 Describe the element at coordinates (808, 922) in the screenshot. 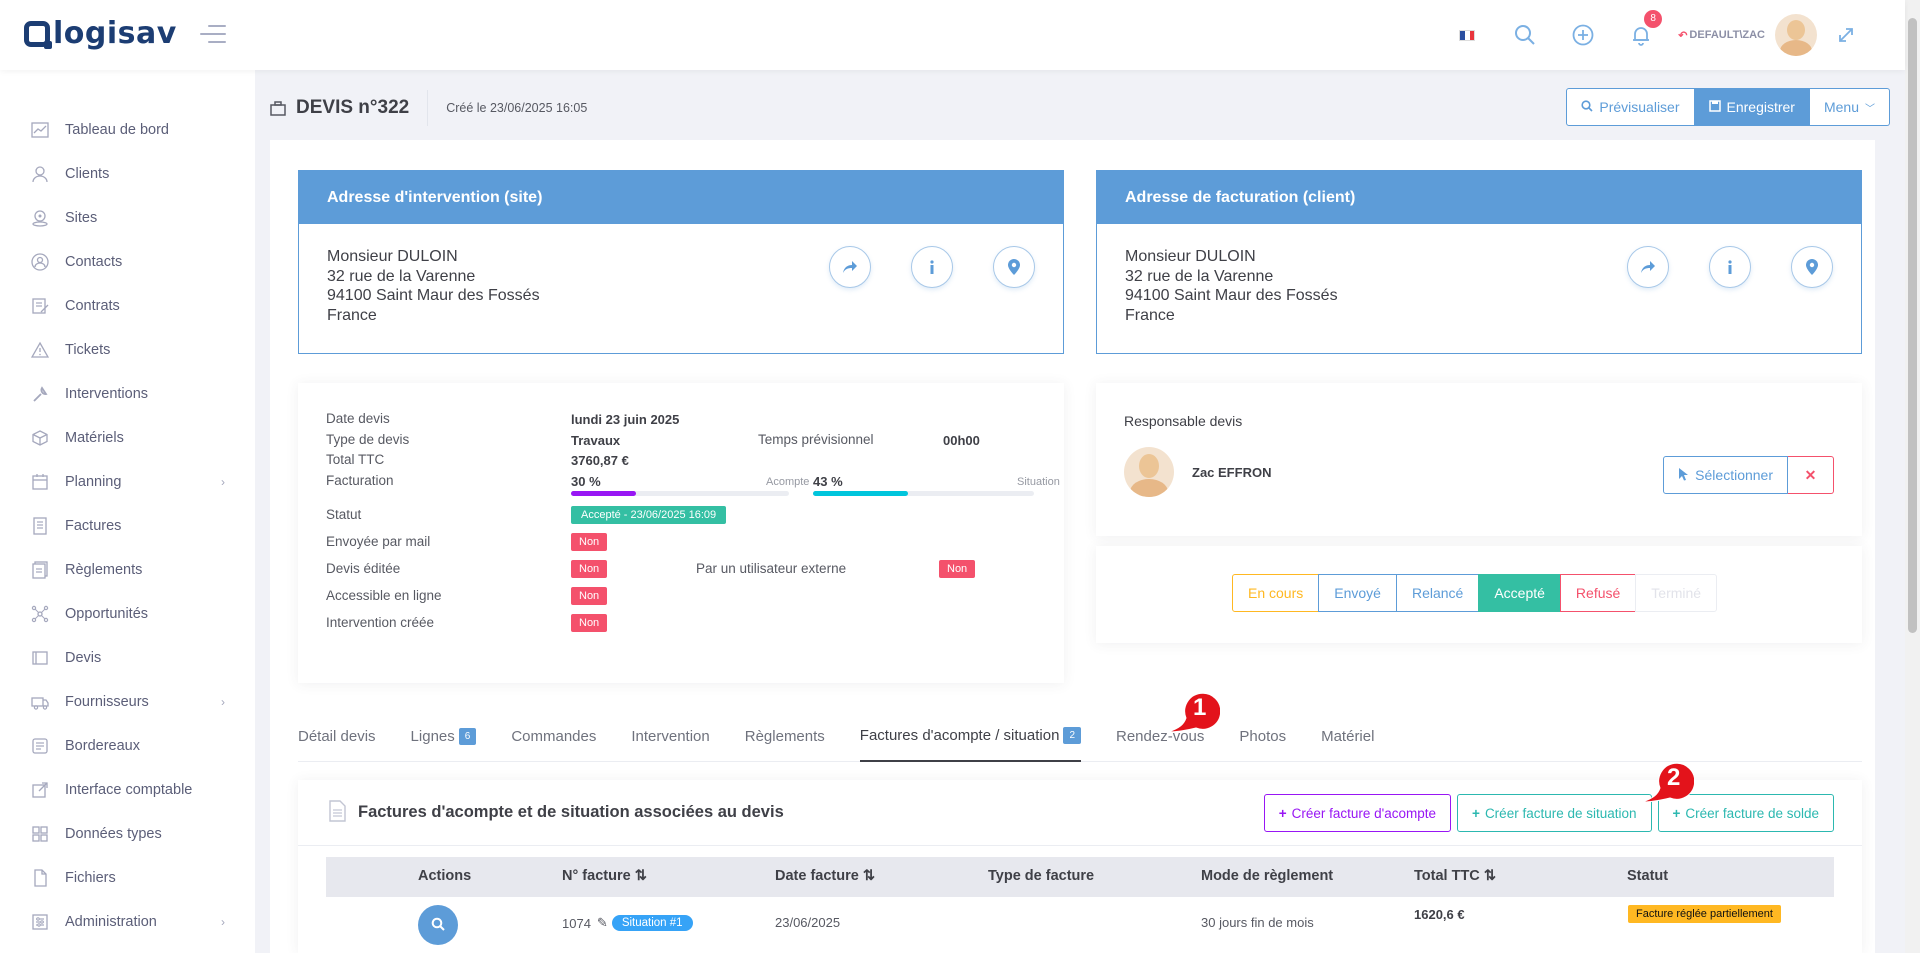

I see `invoice-date: 23/06/2025` at that location.